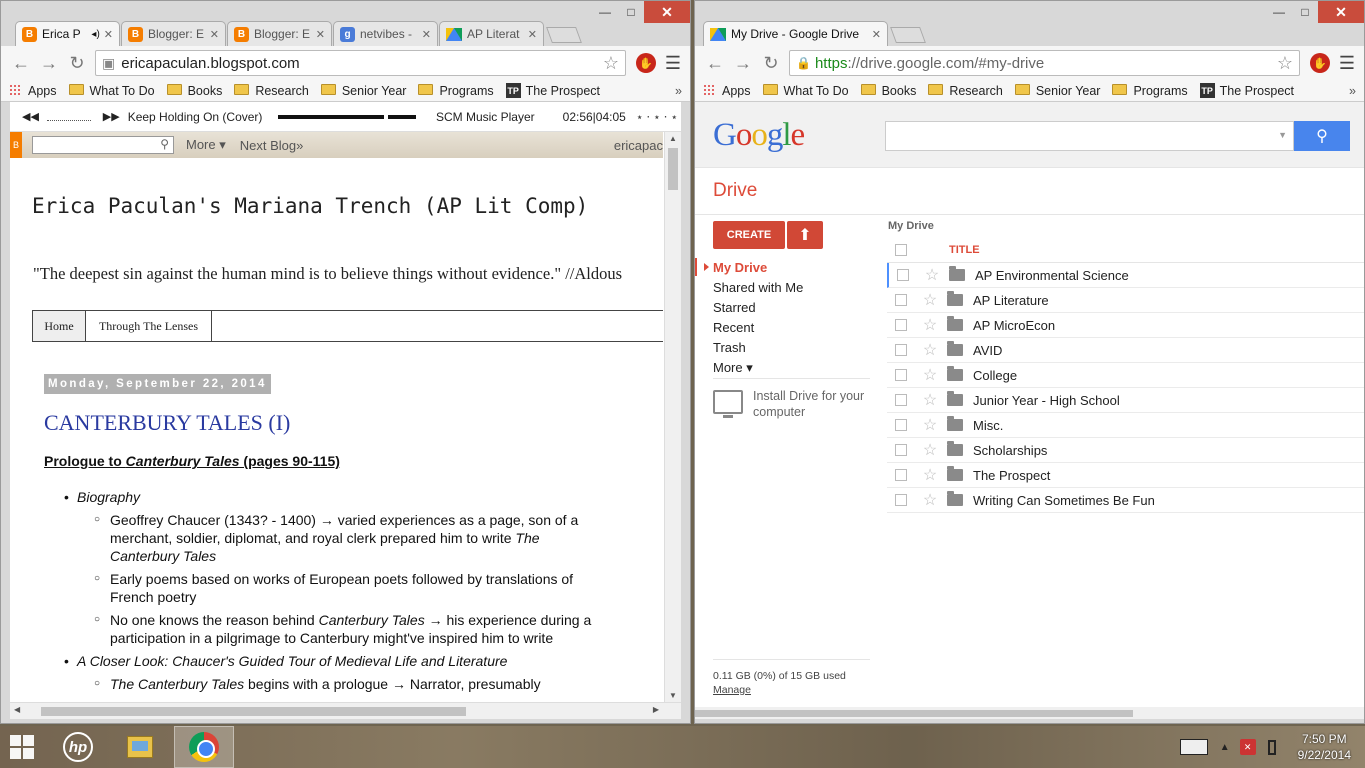 Image resolution: width=1365 pixels, height=768 pixels. Describe the element at coordinates (758, 288) in the screenshot. I see `nav-shared-with-me: Shared with Me` at that location.